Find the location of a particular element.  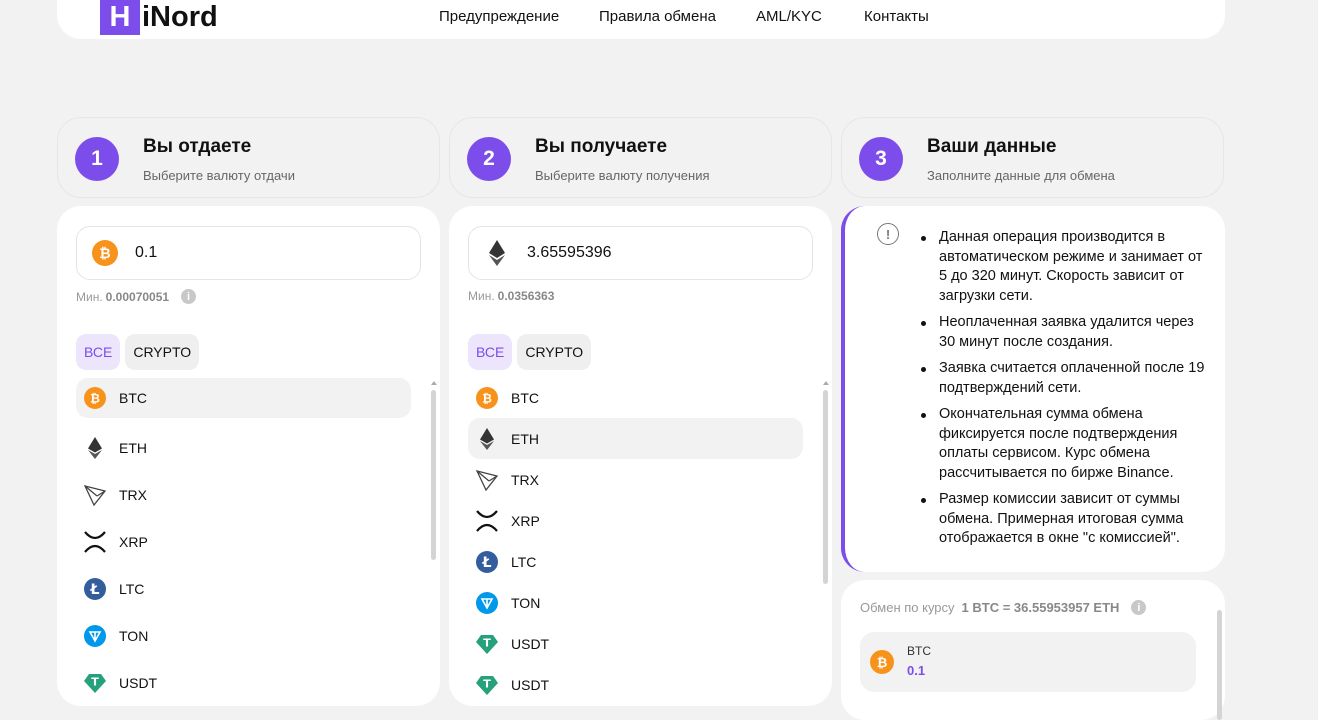

give-coin-list: ₿ BTC ETH TRX XRP Ł LTC TON T USDT is located at coordinates (243, 542).